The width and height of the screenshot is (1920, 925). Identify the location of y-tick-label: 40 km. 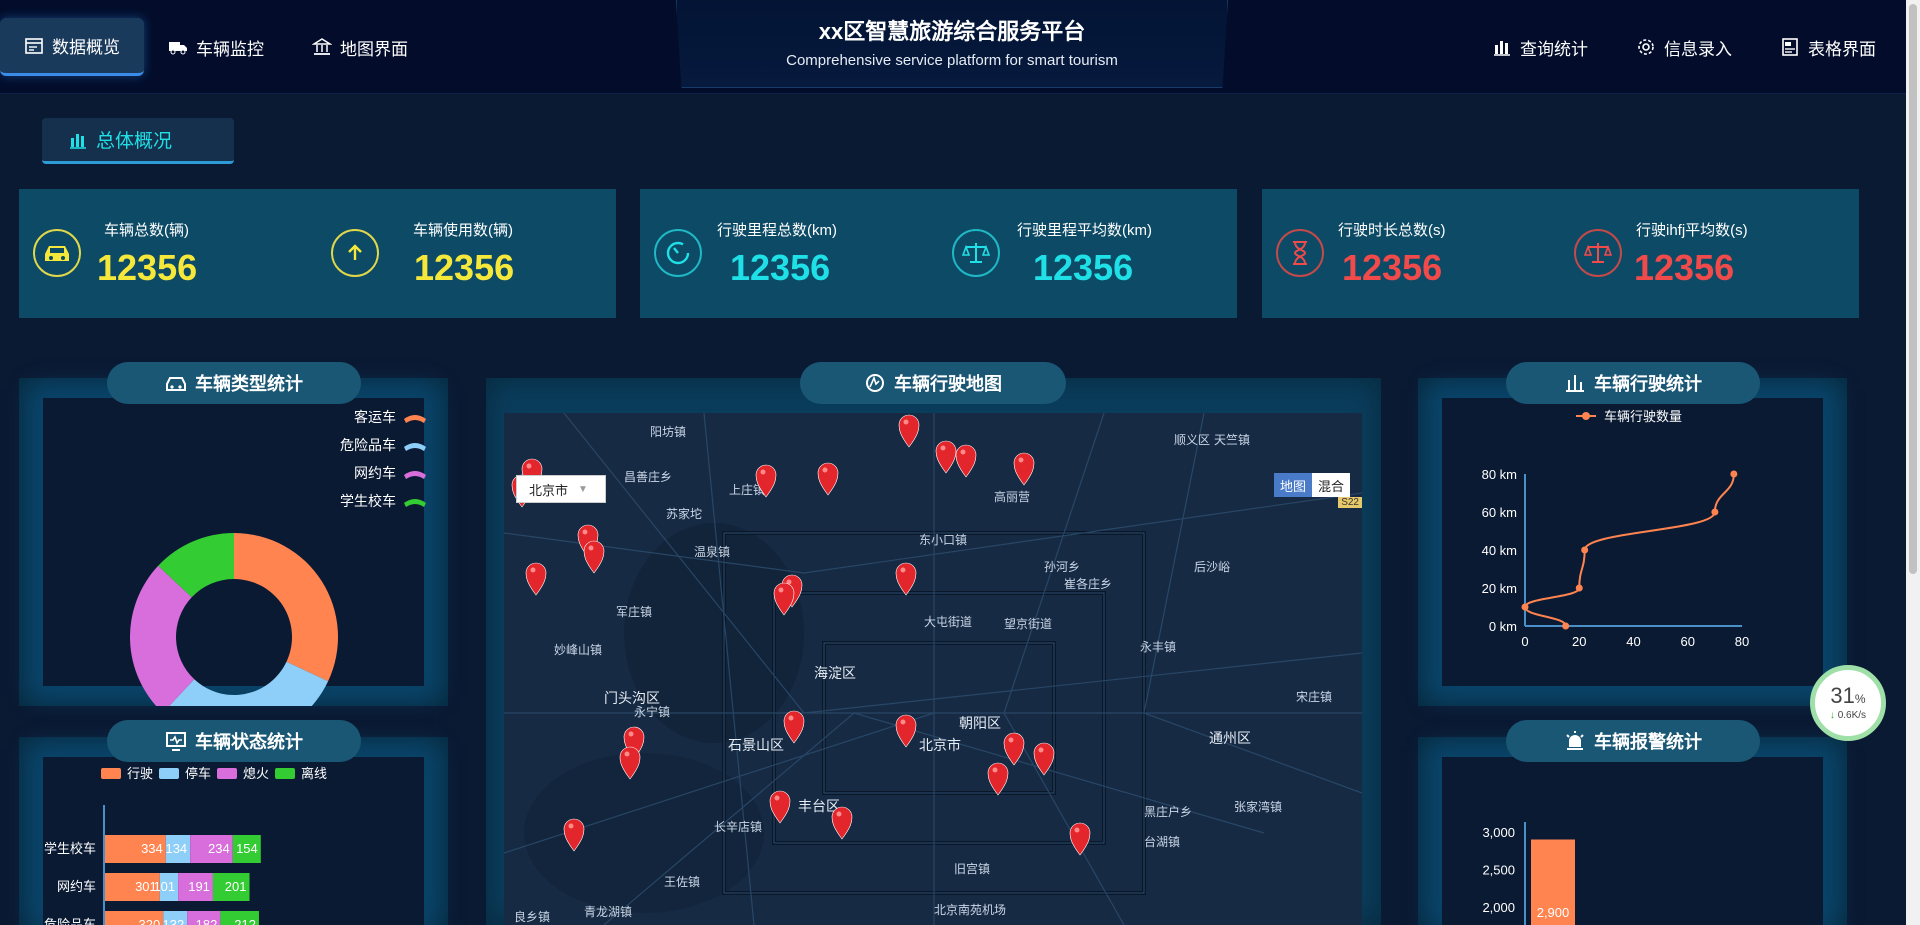
(1499, 550).